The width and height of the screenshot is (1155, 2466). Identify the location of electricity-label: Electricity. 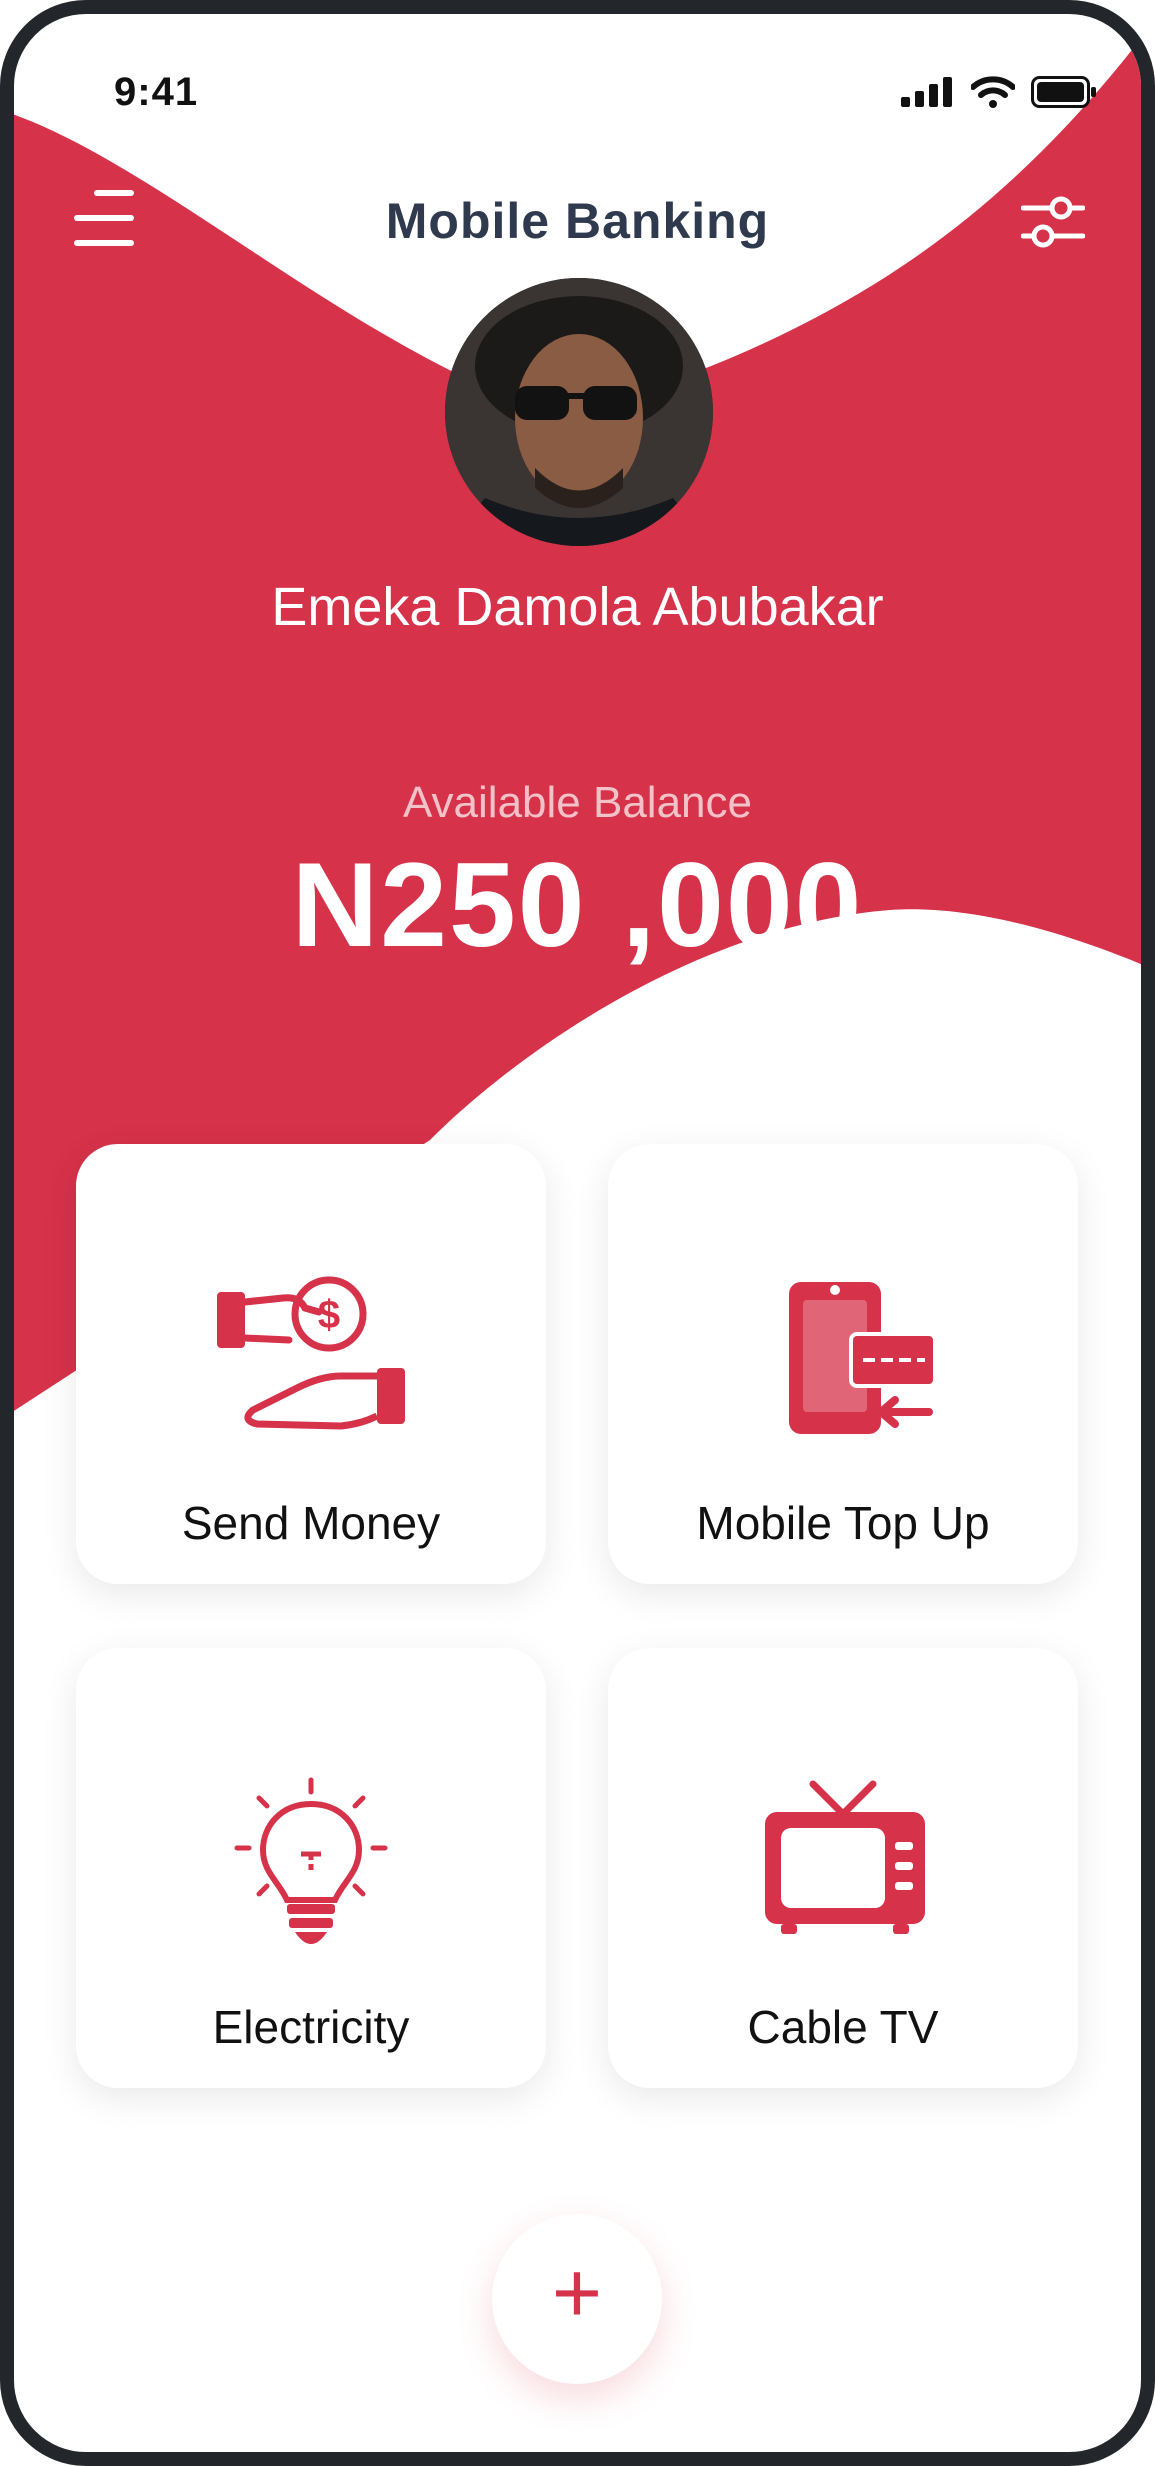
(311, 2027).